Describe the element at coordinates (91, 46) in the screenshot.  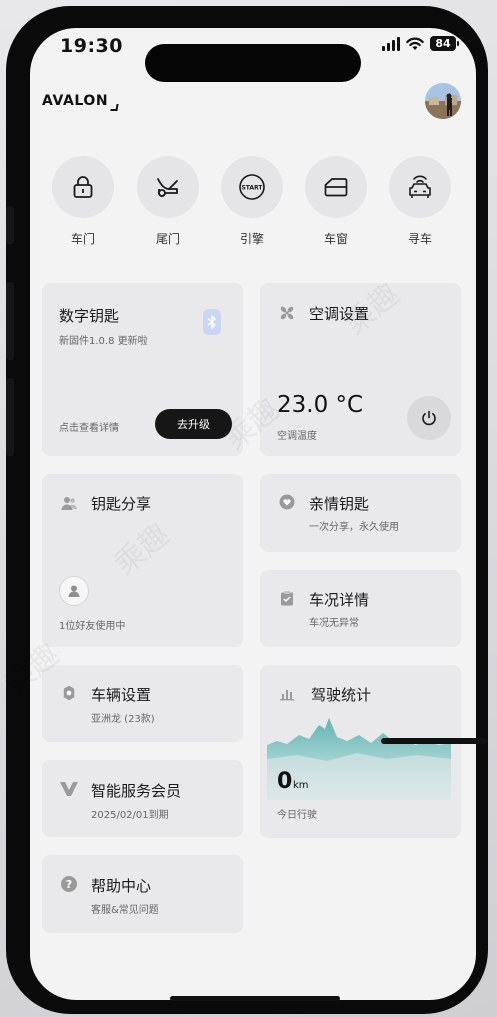
I see `status-time: 19:30` at that location.